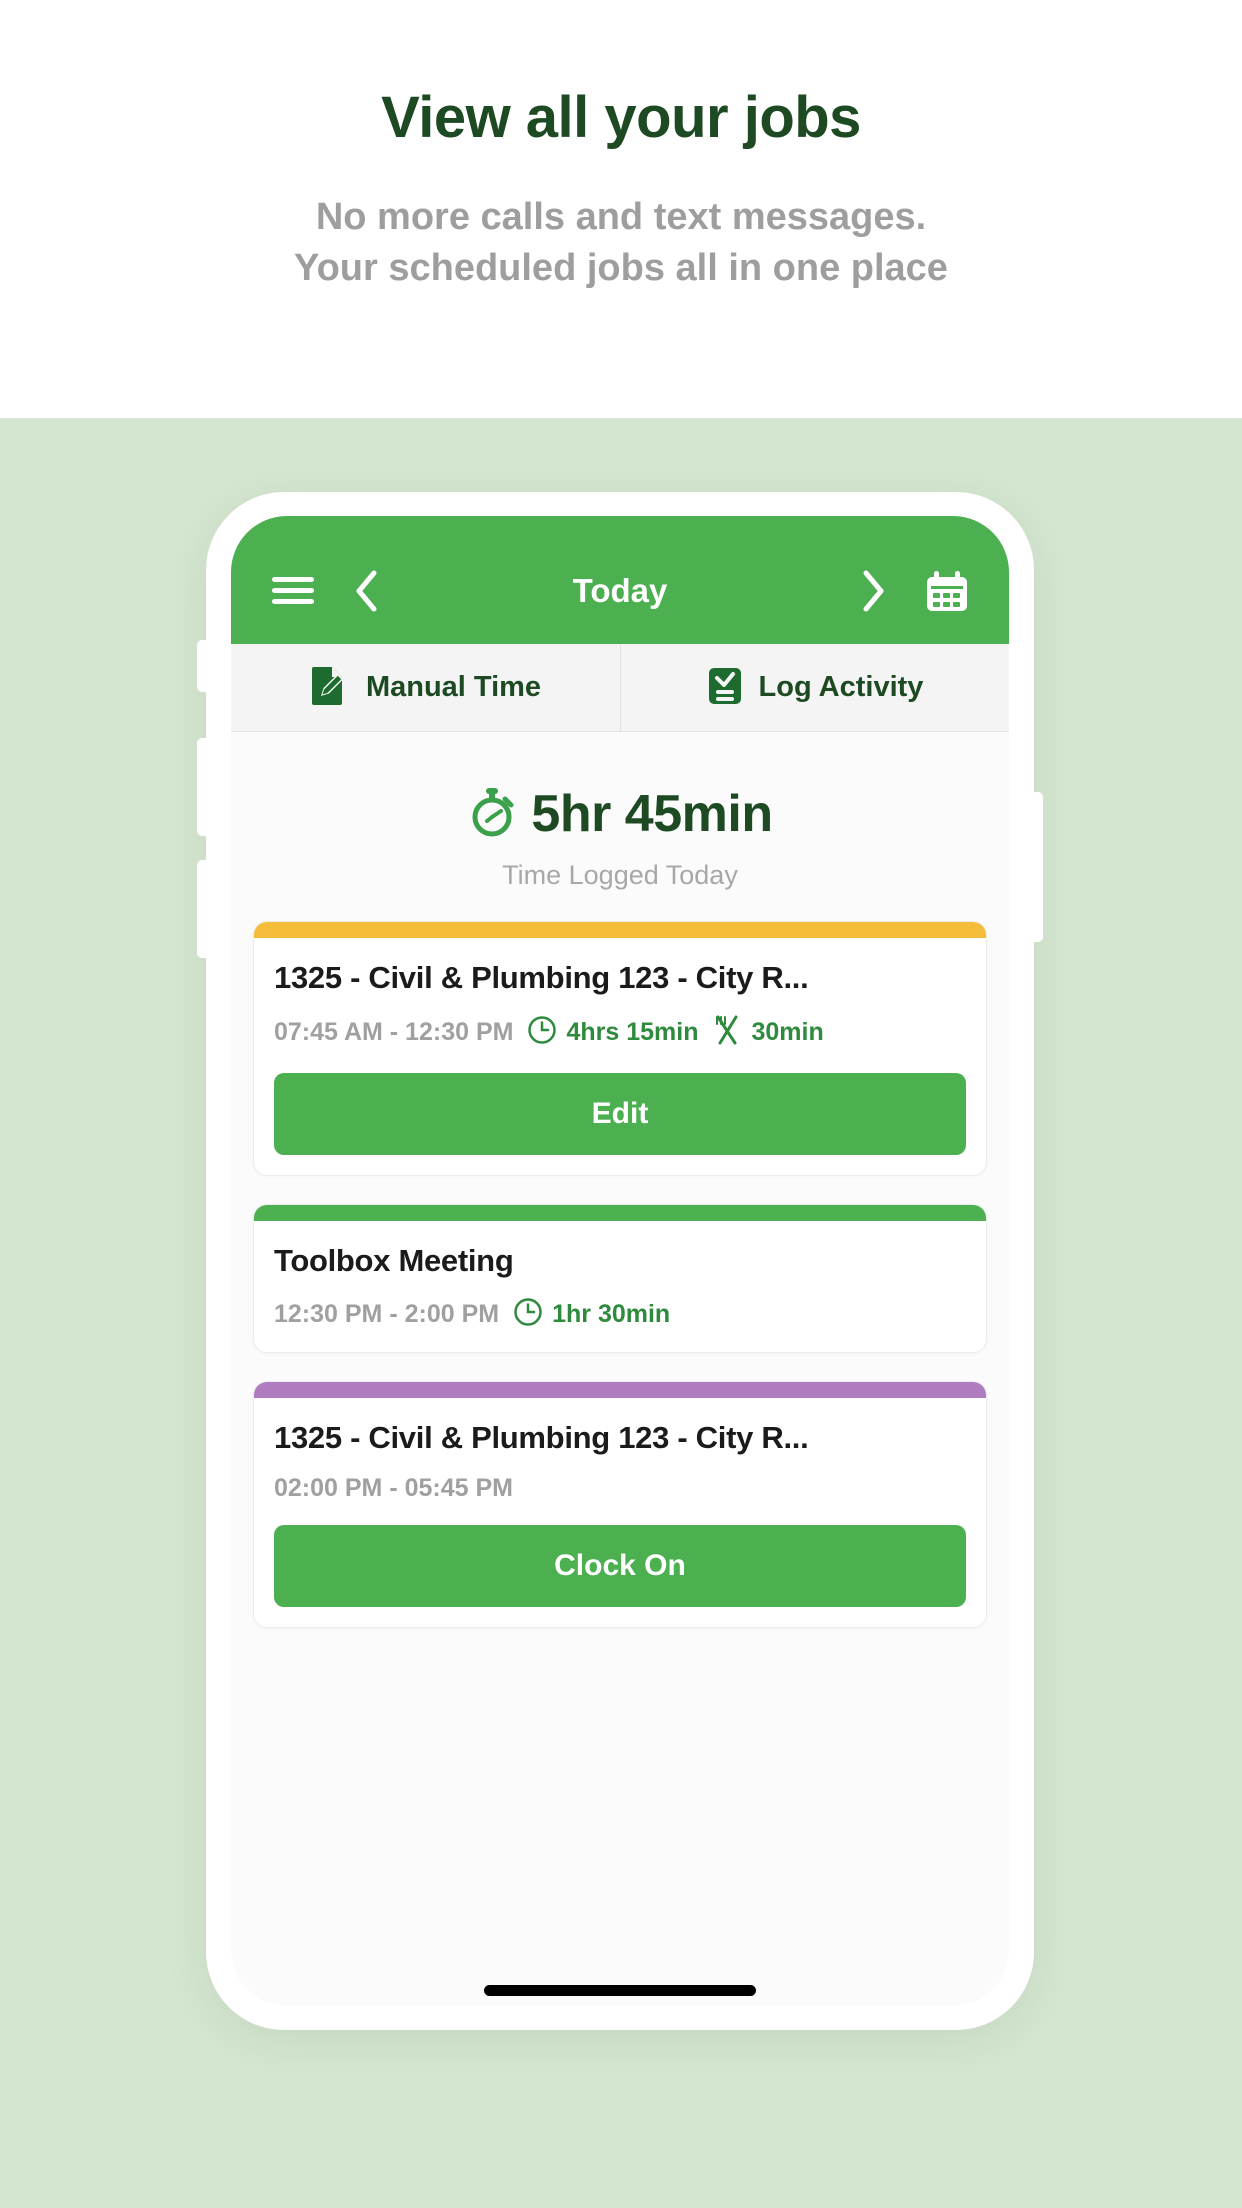  What do you see at coordinates (492, 814) in the screenshot?
I see `stopwatch-icon` at bounding box center [492, 814].